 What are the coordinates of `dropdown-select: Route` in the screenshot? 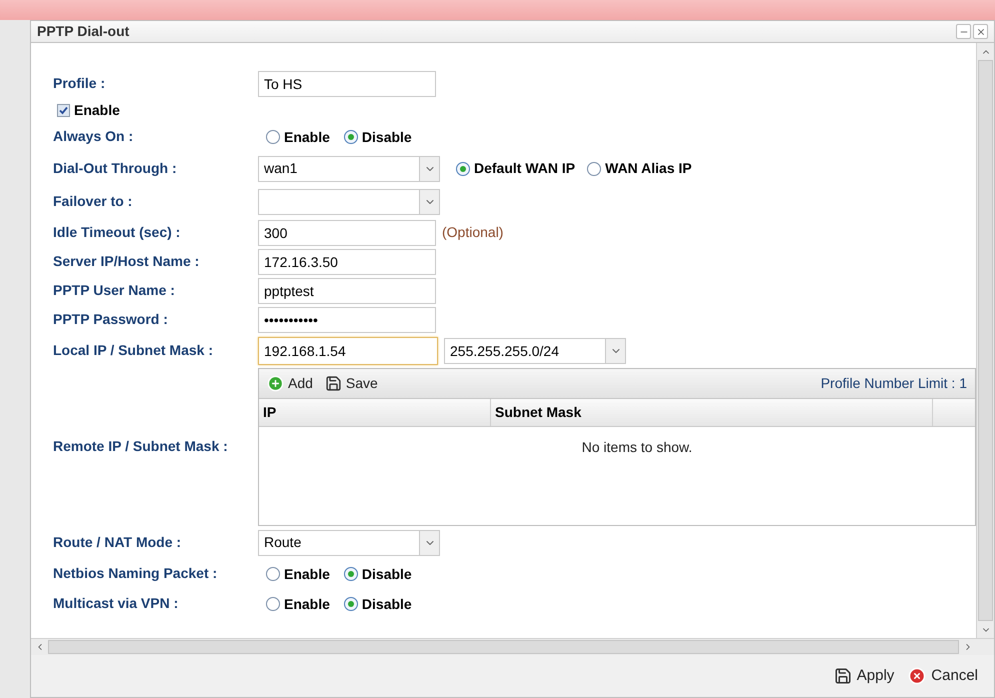 It's located at (349, 543).